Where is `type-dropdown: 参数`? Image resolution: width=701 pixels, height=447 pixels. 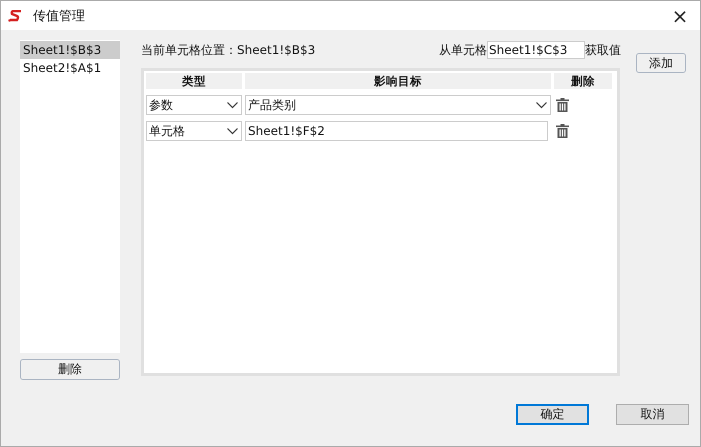 type-dropdown: 参数 is located at coordinates (194, 105).